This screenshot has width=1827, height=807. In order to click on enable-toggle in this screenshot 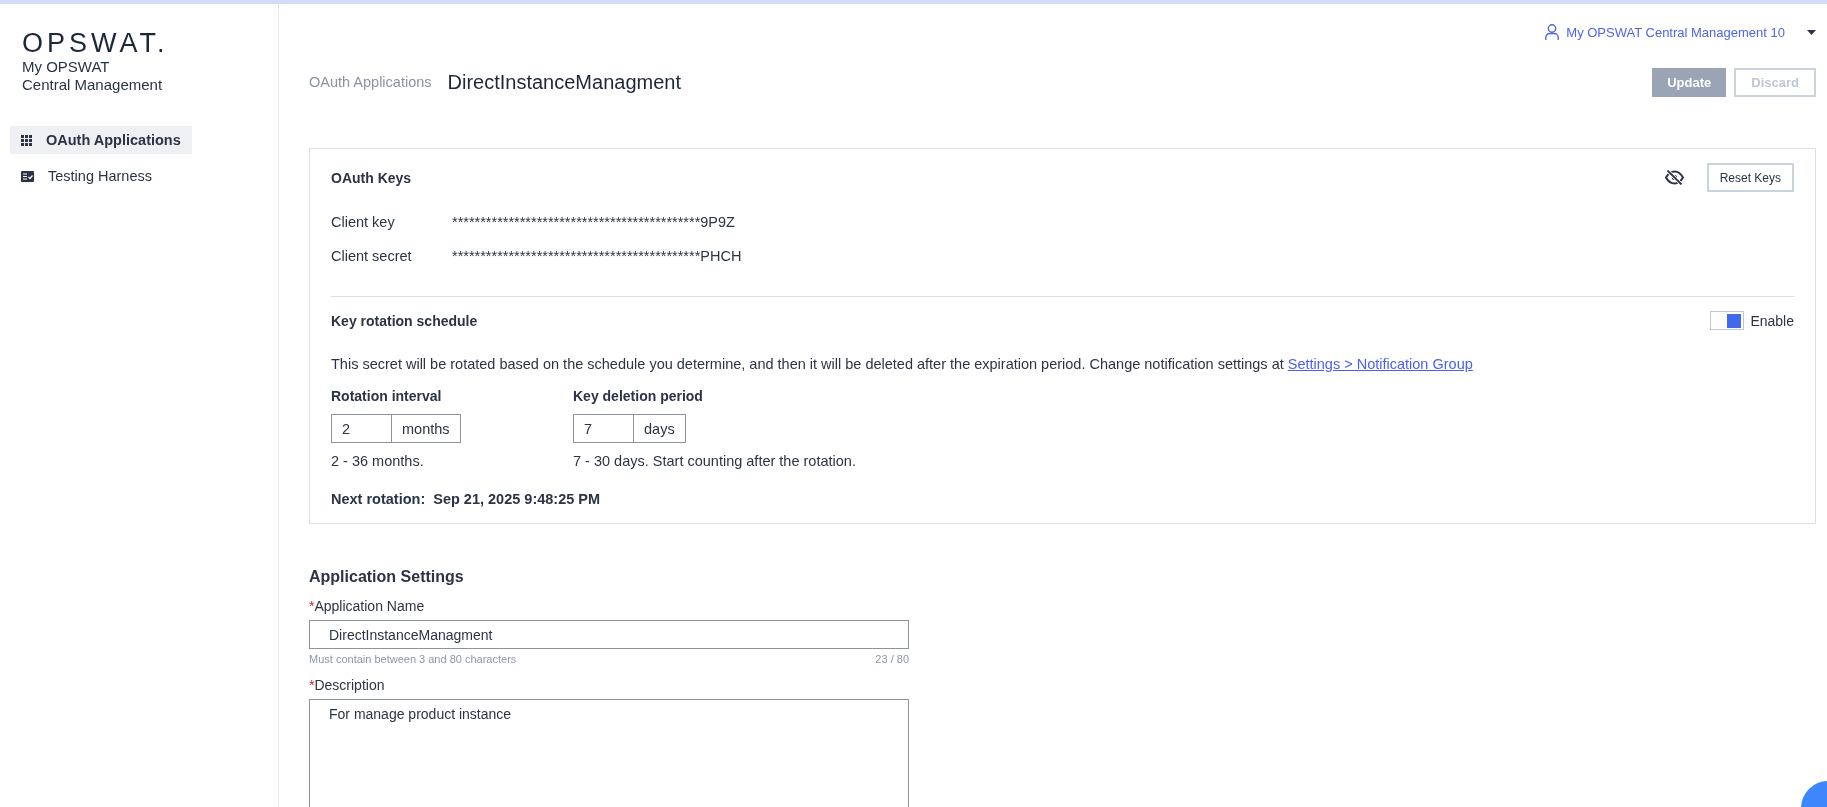, I will do `click(1727, 320)`.